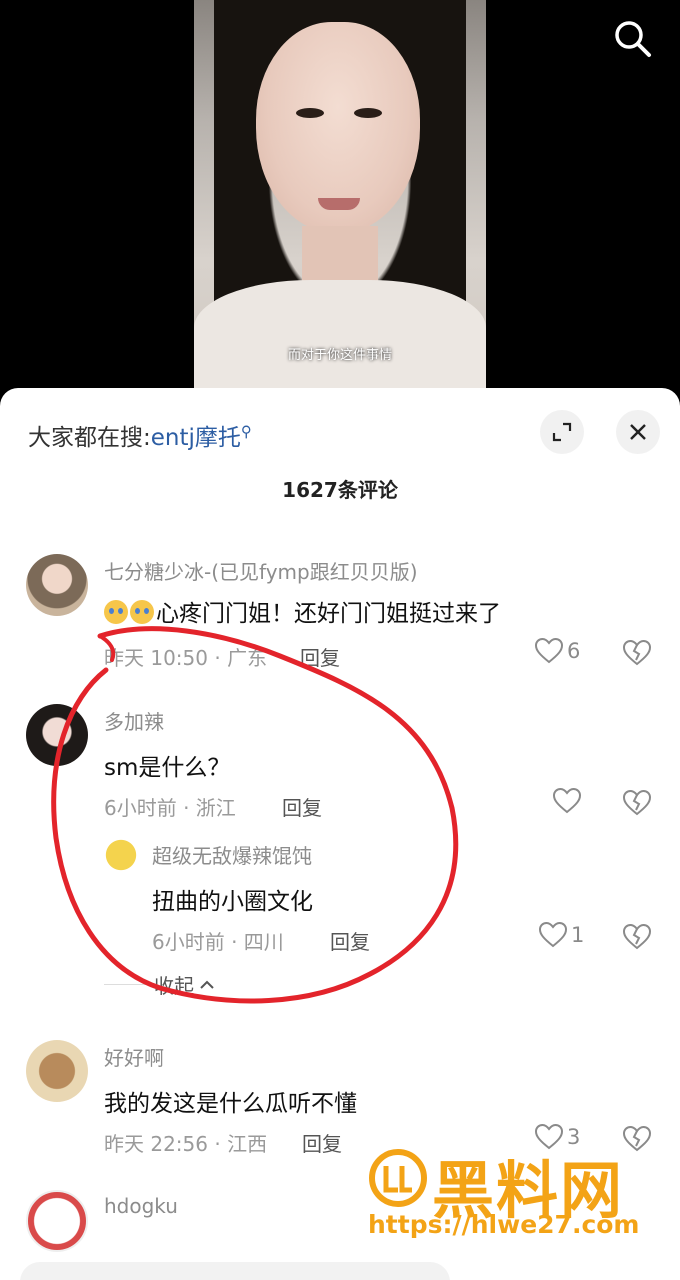 Image resolution: width=680 pixels, height=1280 pixels. I want to click on expand-icon, so click(562, 432).